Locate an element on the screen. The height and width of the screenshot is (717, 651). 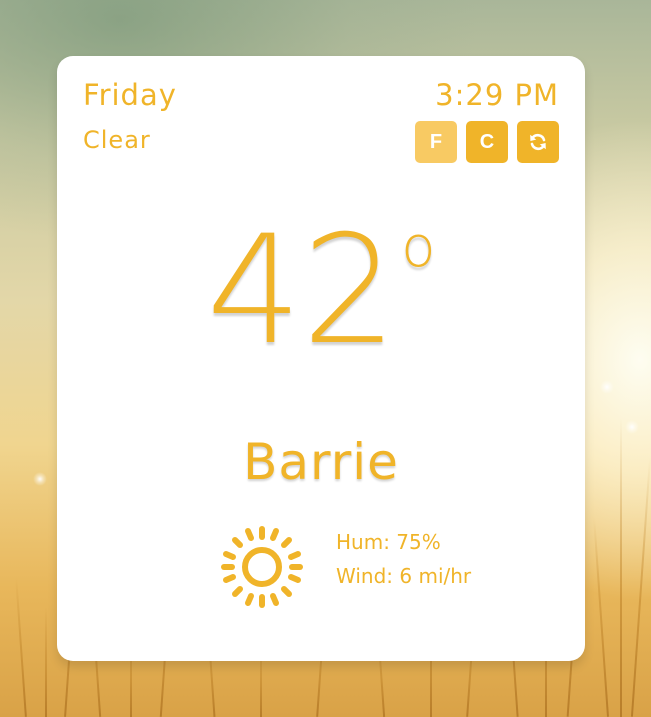
wind-label: Wind: is located at coordinates (365, 576).